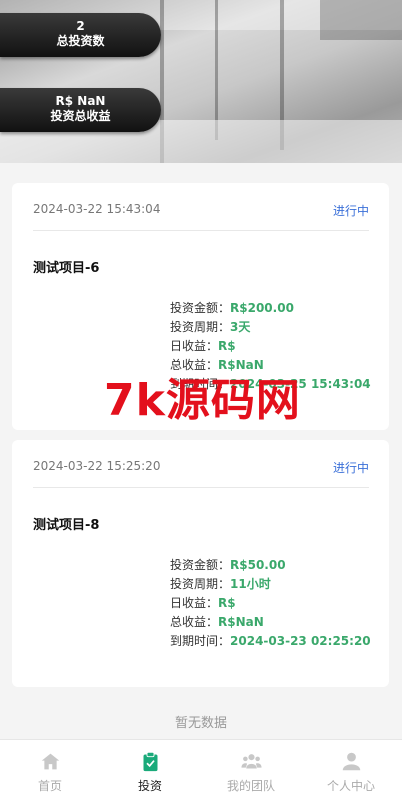 The image size is (402, 804). Describe the element at coordinates (270, 327) in the screenshot. I see `period-row: 投资周期：3天` at that location.